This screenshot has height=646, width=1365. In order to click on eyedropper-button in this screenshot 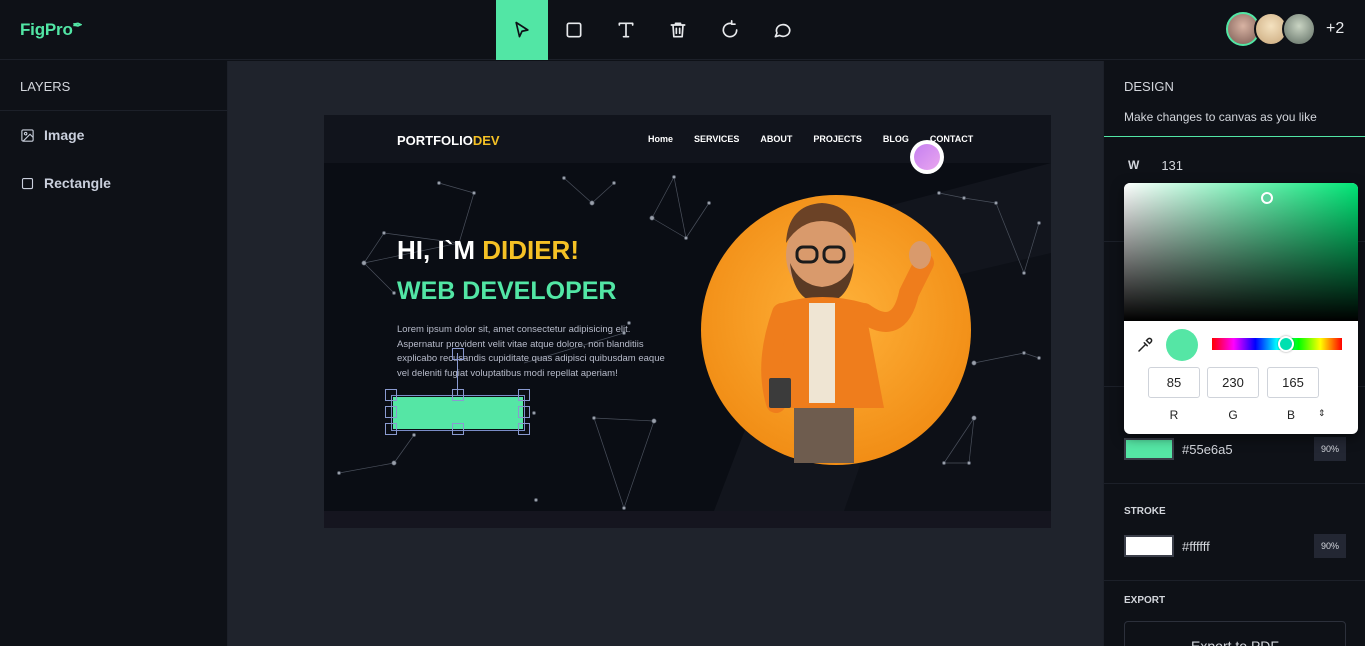, I will do `click(1145, 345)`.